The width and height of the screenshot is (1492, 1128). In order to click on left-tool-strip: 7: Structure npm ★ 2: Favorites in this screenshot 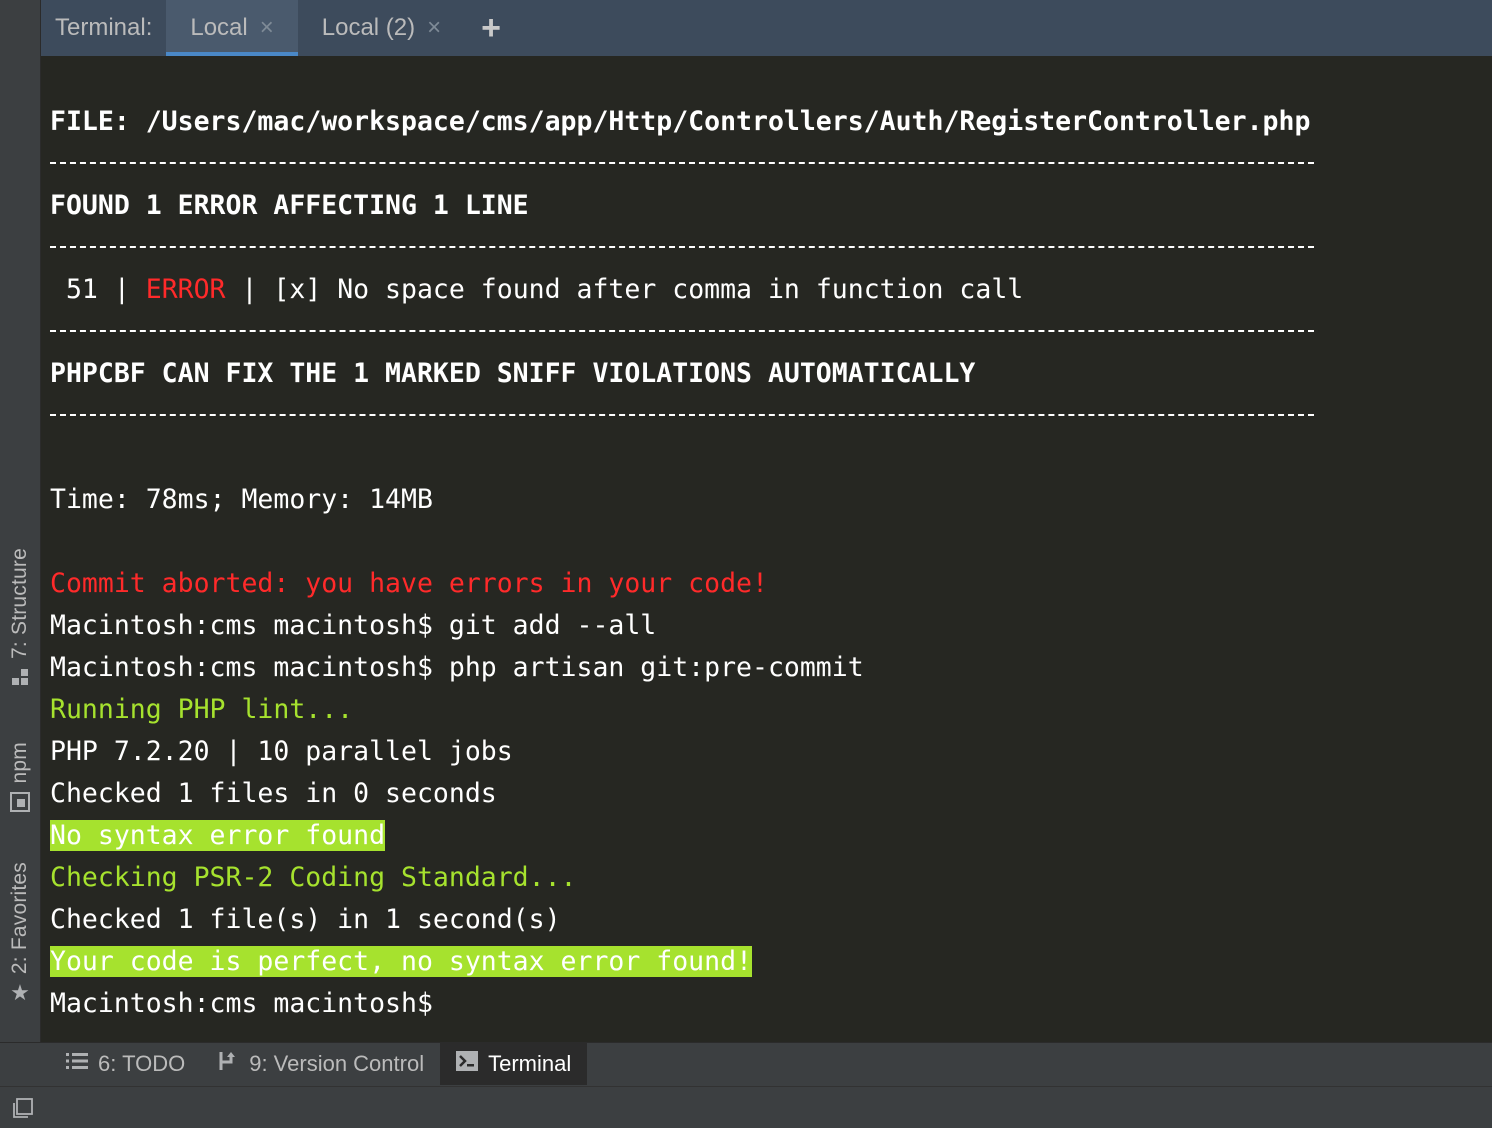, I will do `click(20, 521)`.